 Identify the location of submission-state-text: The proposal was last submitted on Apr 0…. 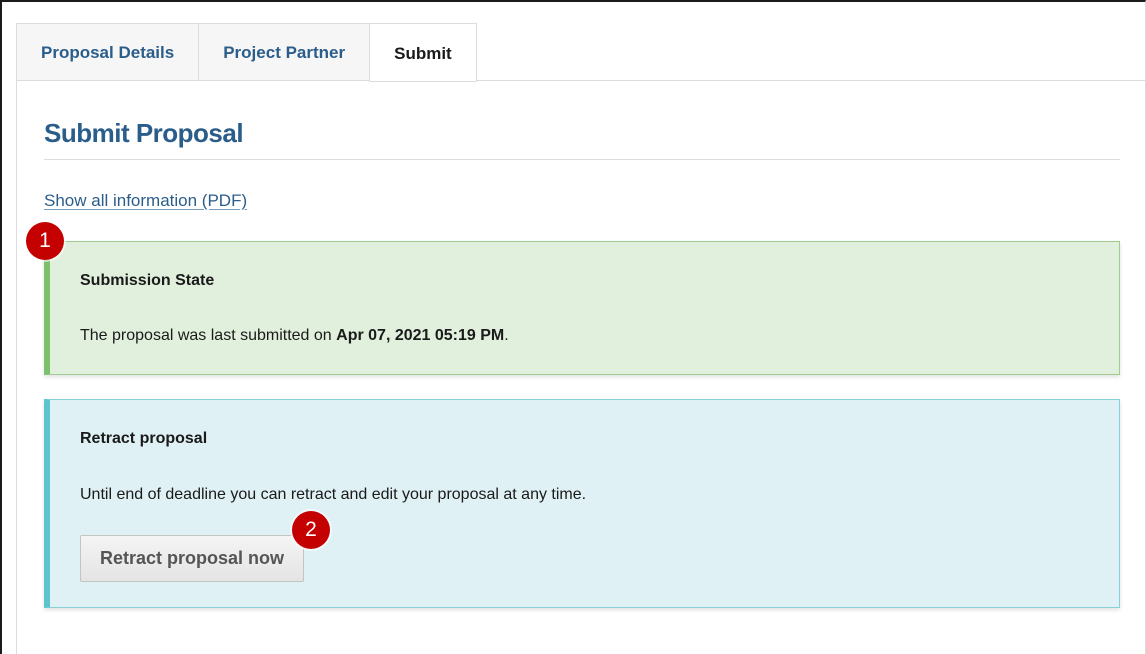
(294, 336).